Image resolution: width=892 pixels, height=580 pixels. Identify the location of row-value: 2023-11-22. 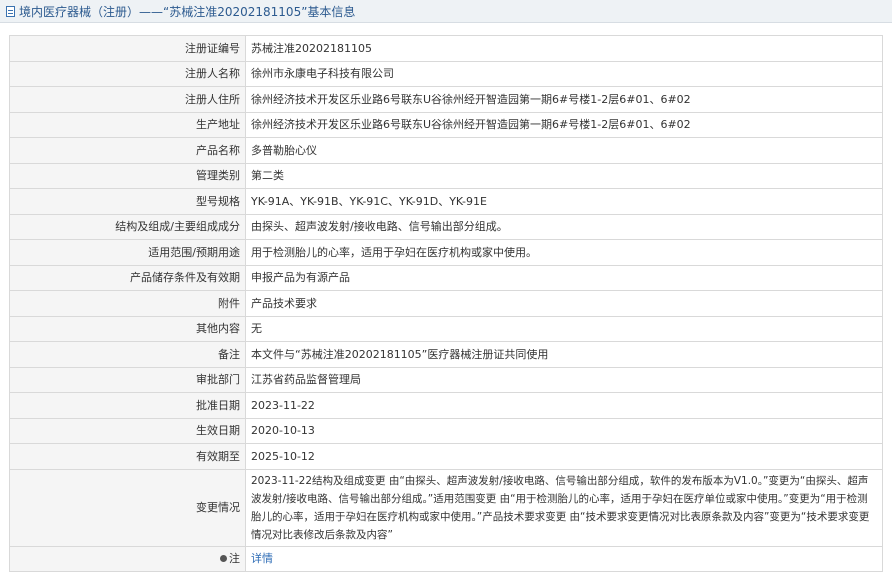
(564, 405).